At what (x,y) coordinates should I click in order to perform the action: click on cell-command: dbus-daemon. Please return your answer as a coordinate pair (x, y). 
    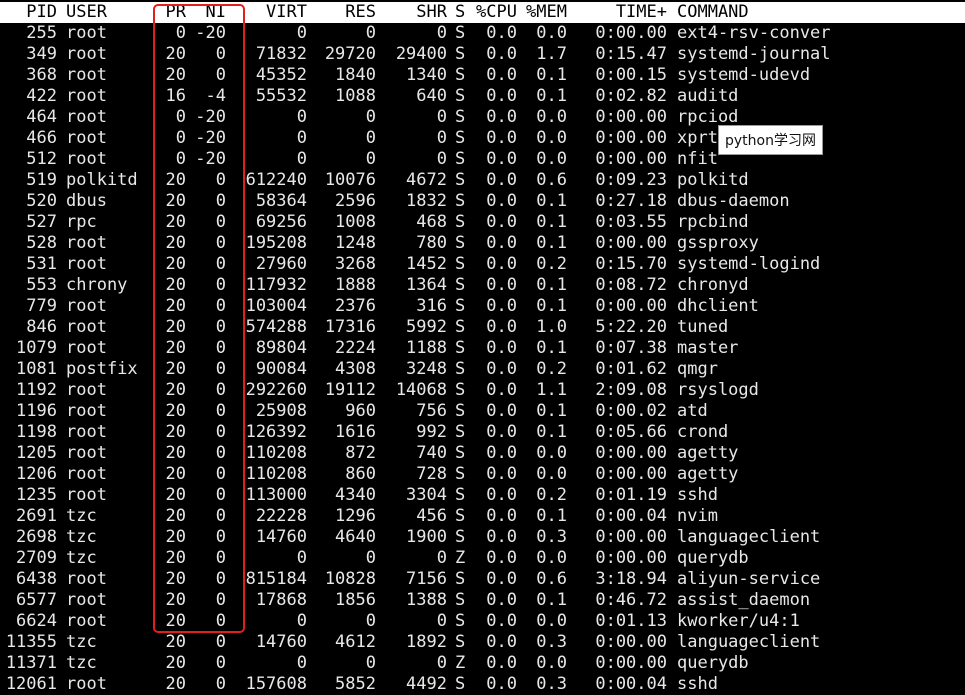
    Looking at the image, I should click on (733, 201).